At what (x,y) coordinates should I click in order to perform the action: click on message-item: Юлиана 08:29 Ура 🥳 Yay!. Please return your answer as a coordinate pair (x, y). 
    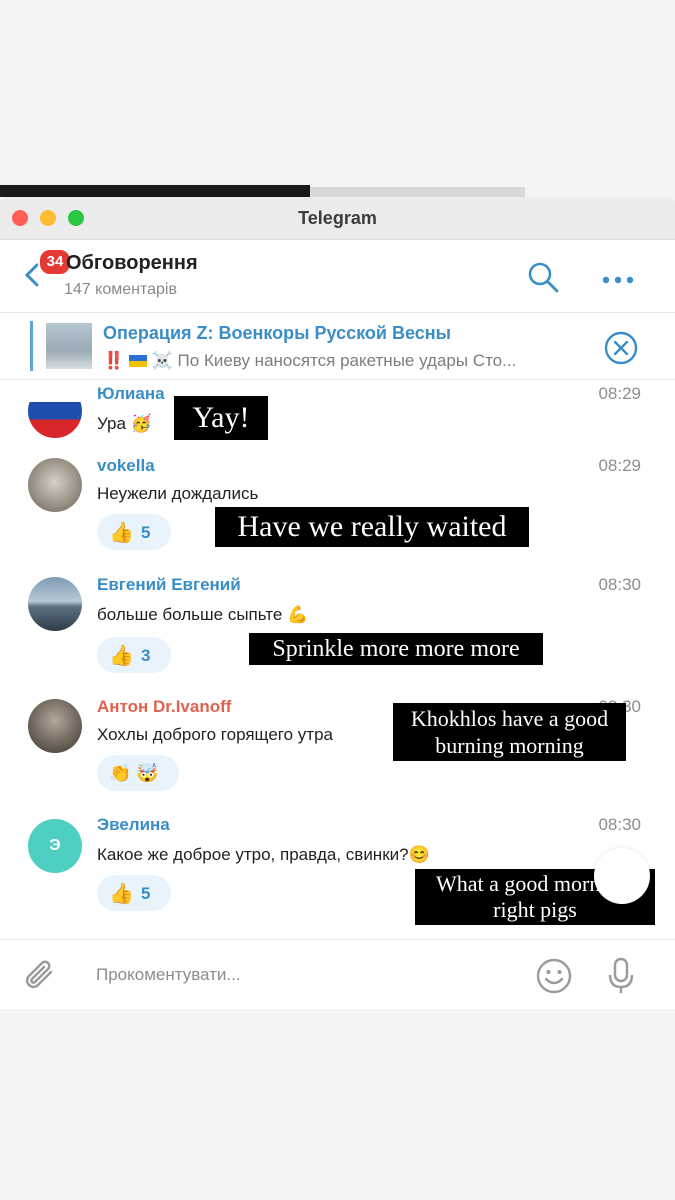
    Looking at the image, I should click on (337, 416).